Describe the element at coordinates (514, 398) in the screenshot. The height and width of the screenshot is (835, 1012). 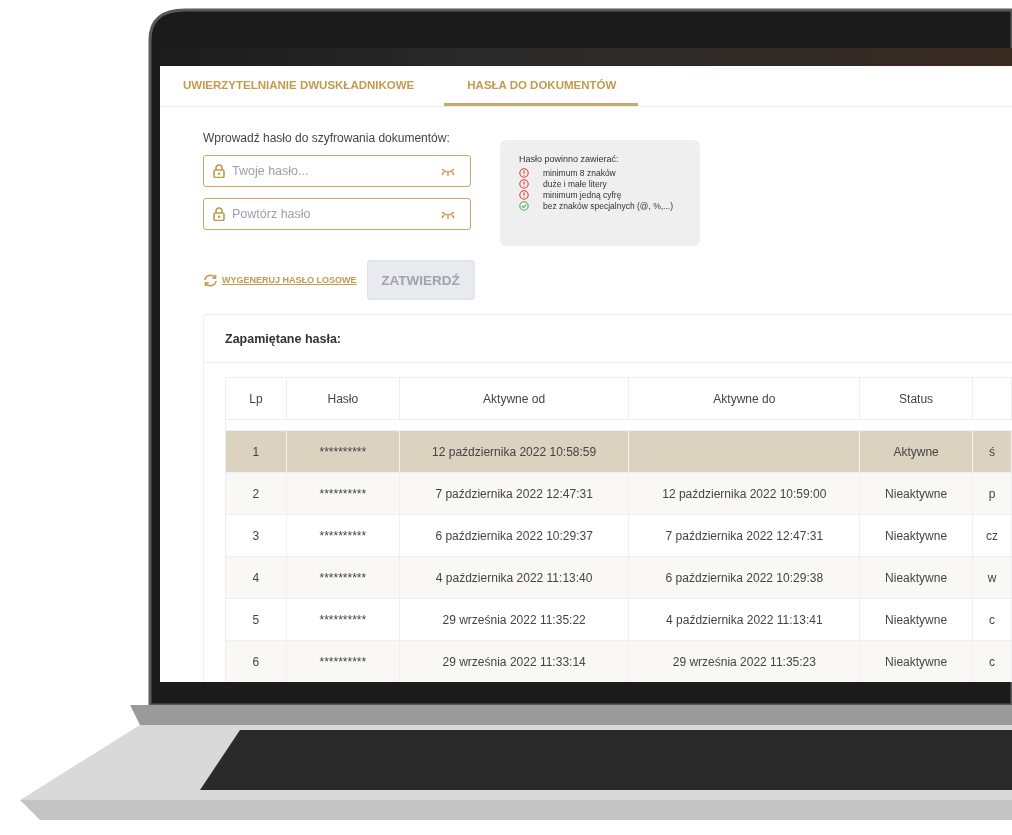
I see `column-header: Aktywne od` at that location.